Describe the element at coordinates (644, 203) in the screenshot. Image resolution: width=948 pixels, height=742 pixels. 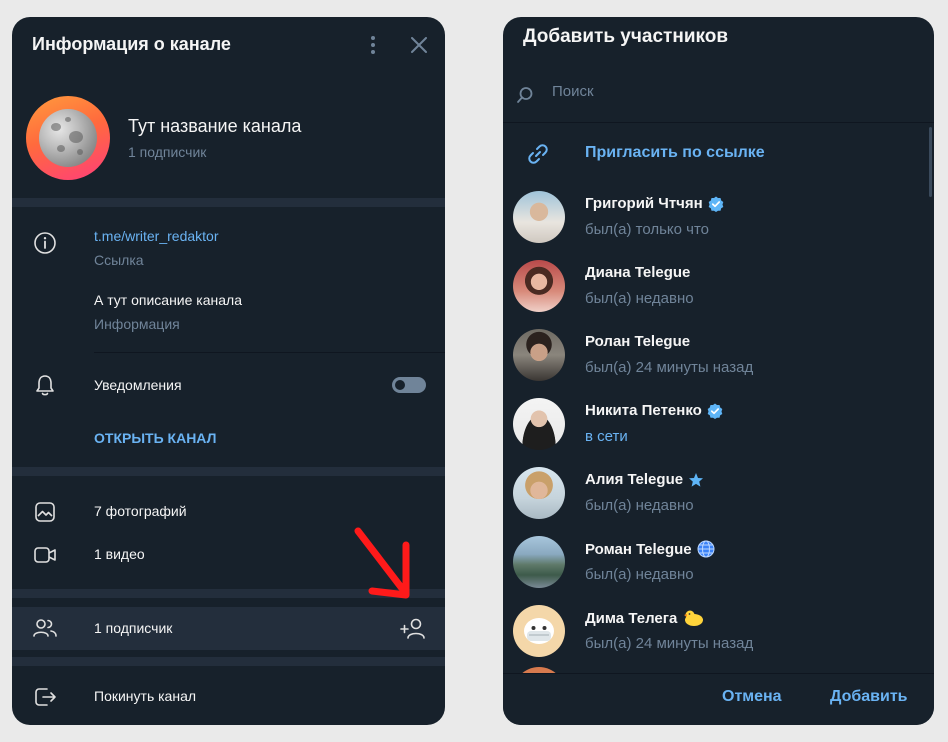
I see `contact-name: Григорий Чтчян` at that location.